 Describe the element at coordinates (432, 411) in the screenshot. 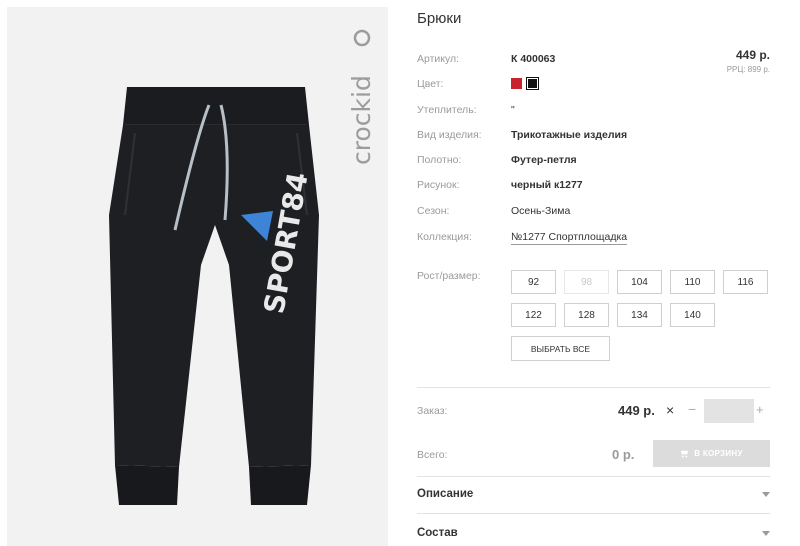

I see `order-label: Заказ:` at that location.